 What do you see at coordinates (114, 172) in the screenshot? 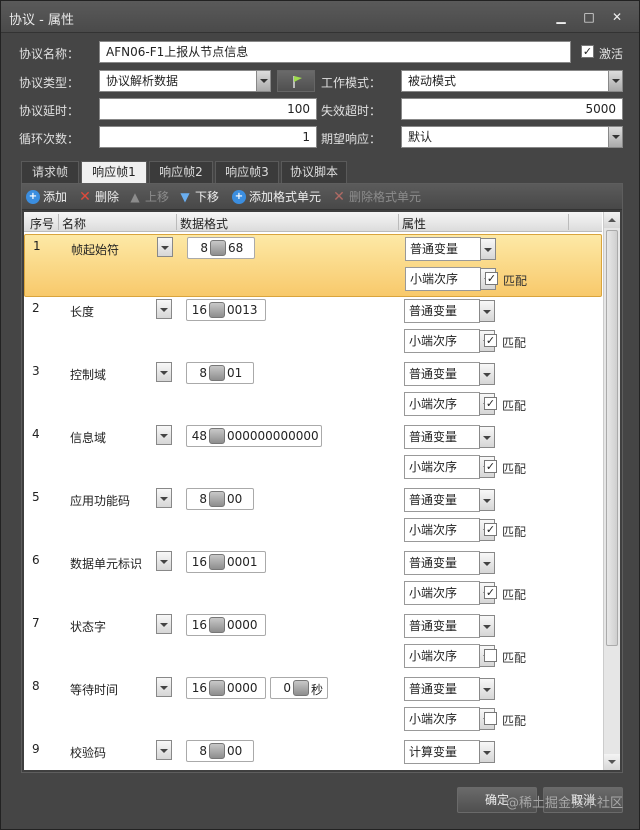
I see `tab-response-frame-1: 响应帧1` at bounding box center [114, 172].